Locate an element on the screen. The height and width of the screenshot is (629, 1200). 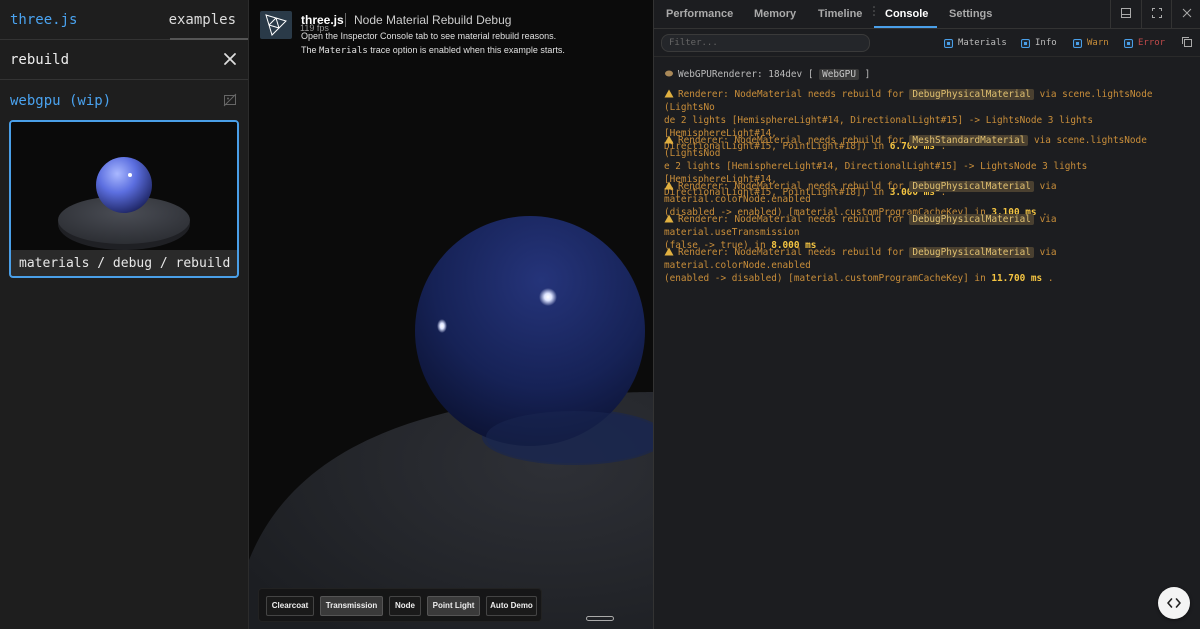
search-bar is located at coordinates (124, 60).